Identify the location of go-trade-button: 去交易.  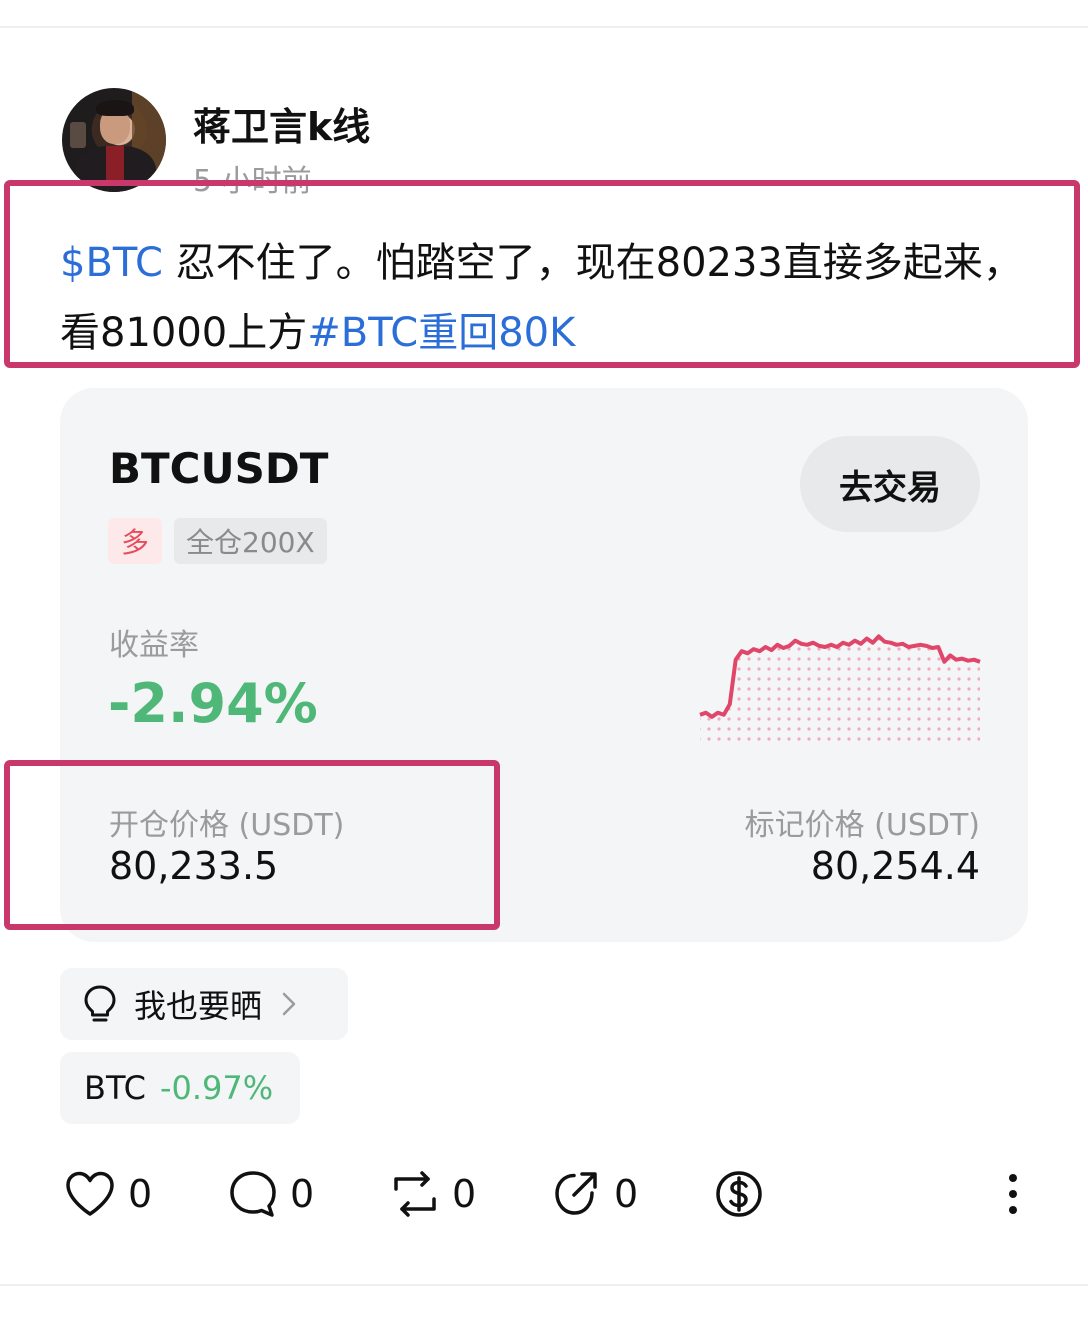
(890, 484).